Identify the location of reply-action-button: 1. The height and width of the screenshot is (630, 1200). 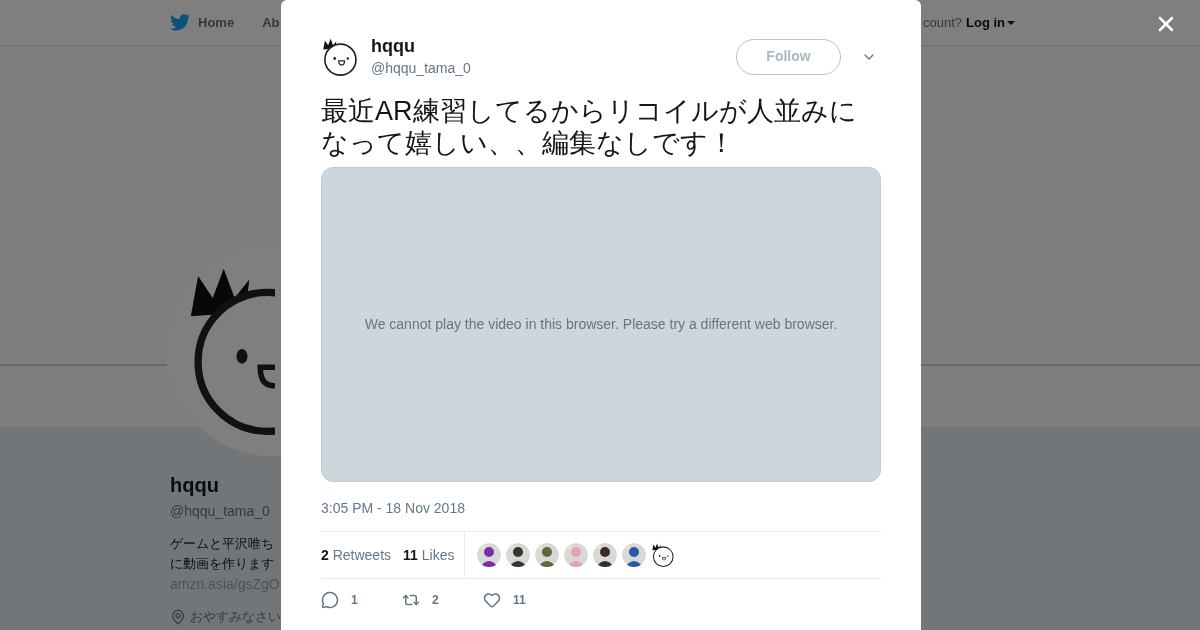
(361, 600).